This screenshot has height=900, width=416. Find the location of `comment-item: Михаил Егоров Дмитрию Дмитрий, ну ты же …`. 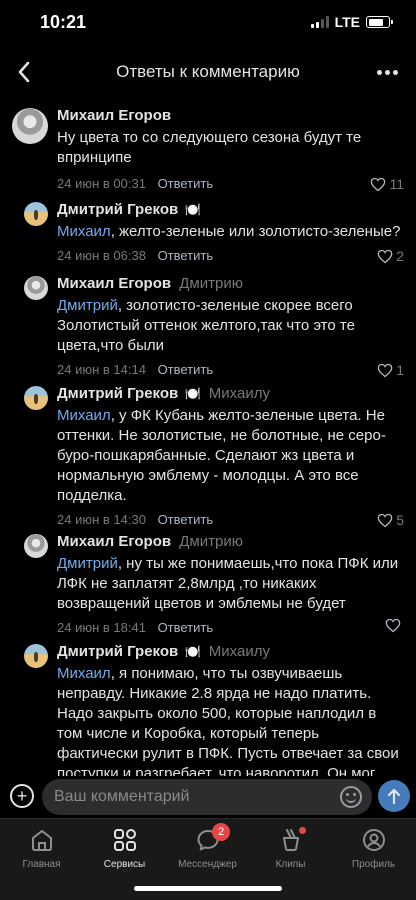

comment-item: Михаил Егоров Дмитрию Дмитрий, ну ты же … is located at coordinates (208, 578).